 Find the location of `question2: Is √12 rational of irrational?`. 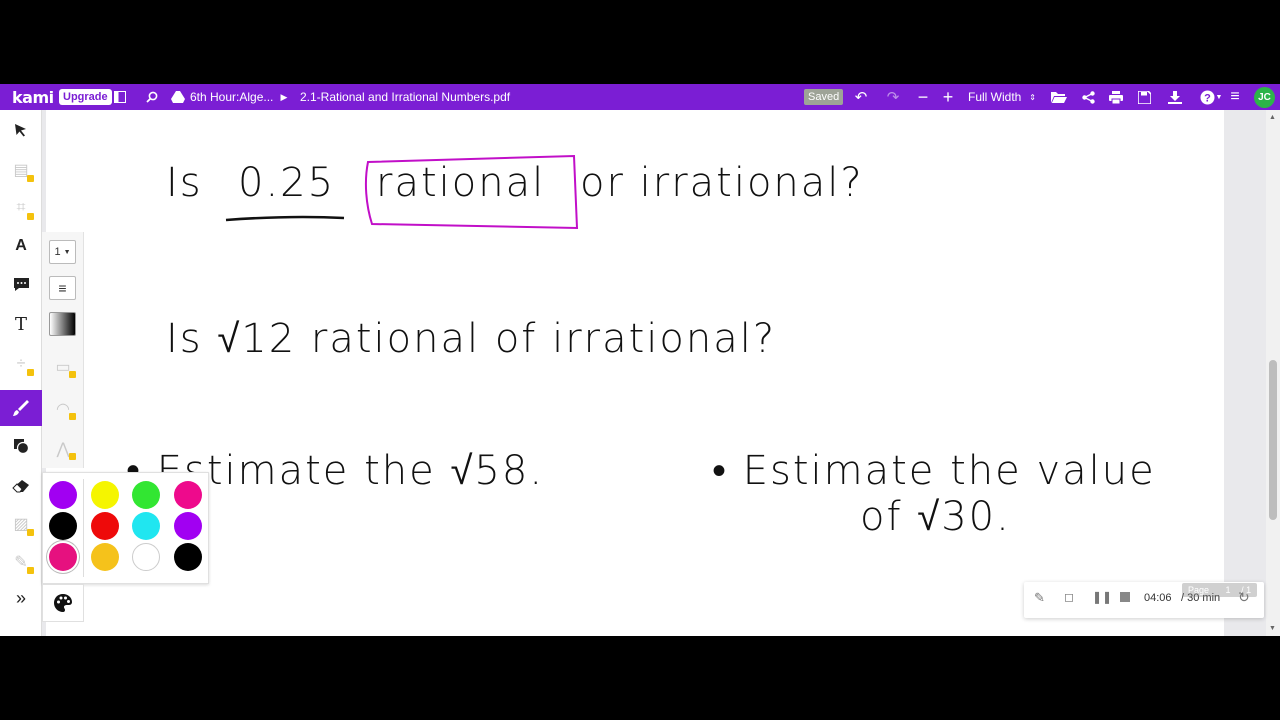

question2: Is √12 rational of irrational? is located at coordinates (471, 339).